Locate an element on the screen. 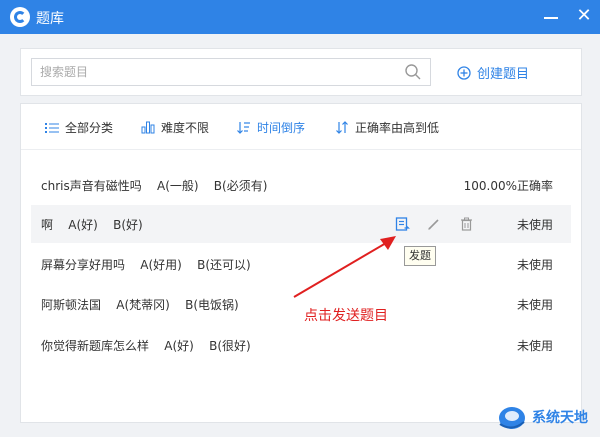 Image resolution: width=600 pixels, height=437 pixels. watermark: 系统天地 is located at coordinates (542, 417).